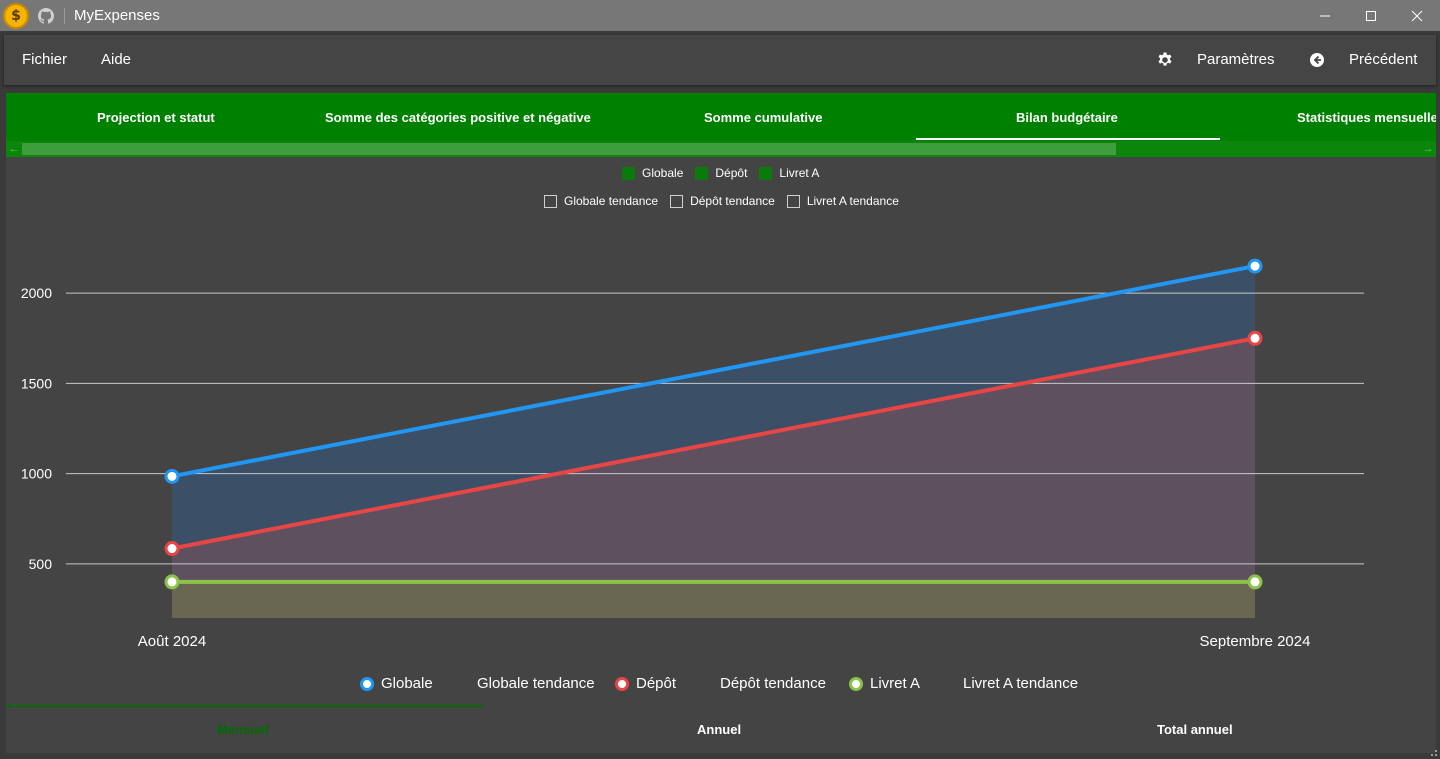  I want to click on back-arrow-icon, so click(1317, 60).